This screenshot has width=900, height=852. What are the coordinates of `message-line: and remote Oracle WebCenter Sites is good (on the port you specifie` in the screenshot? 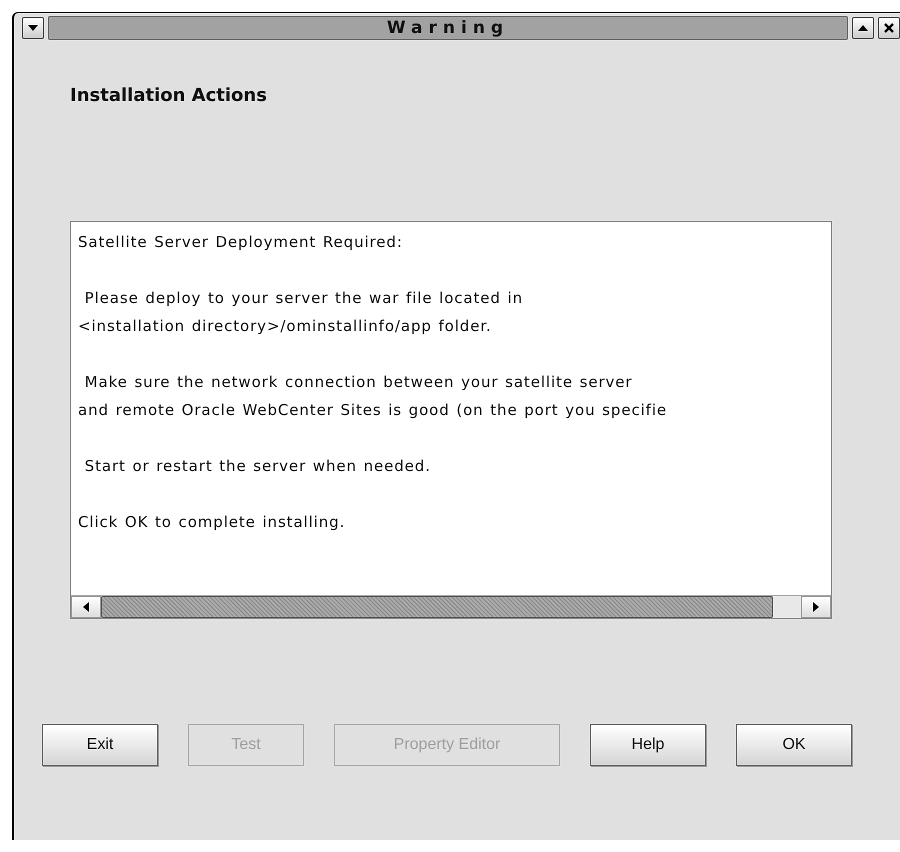 It's located at (373, 410).